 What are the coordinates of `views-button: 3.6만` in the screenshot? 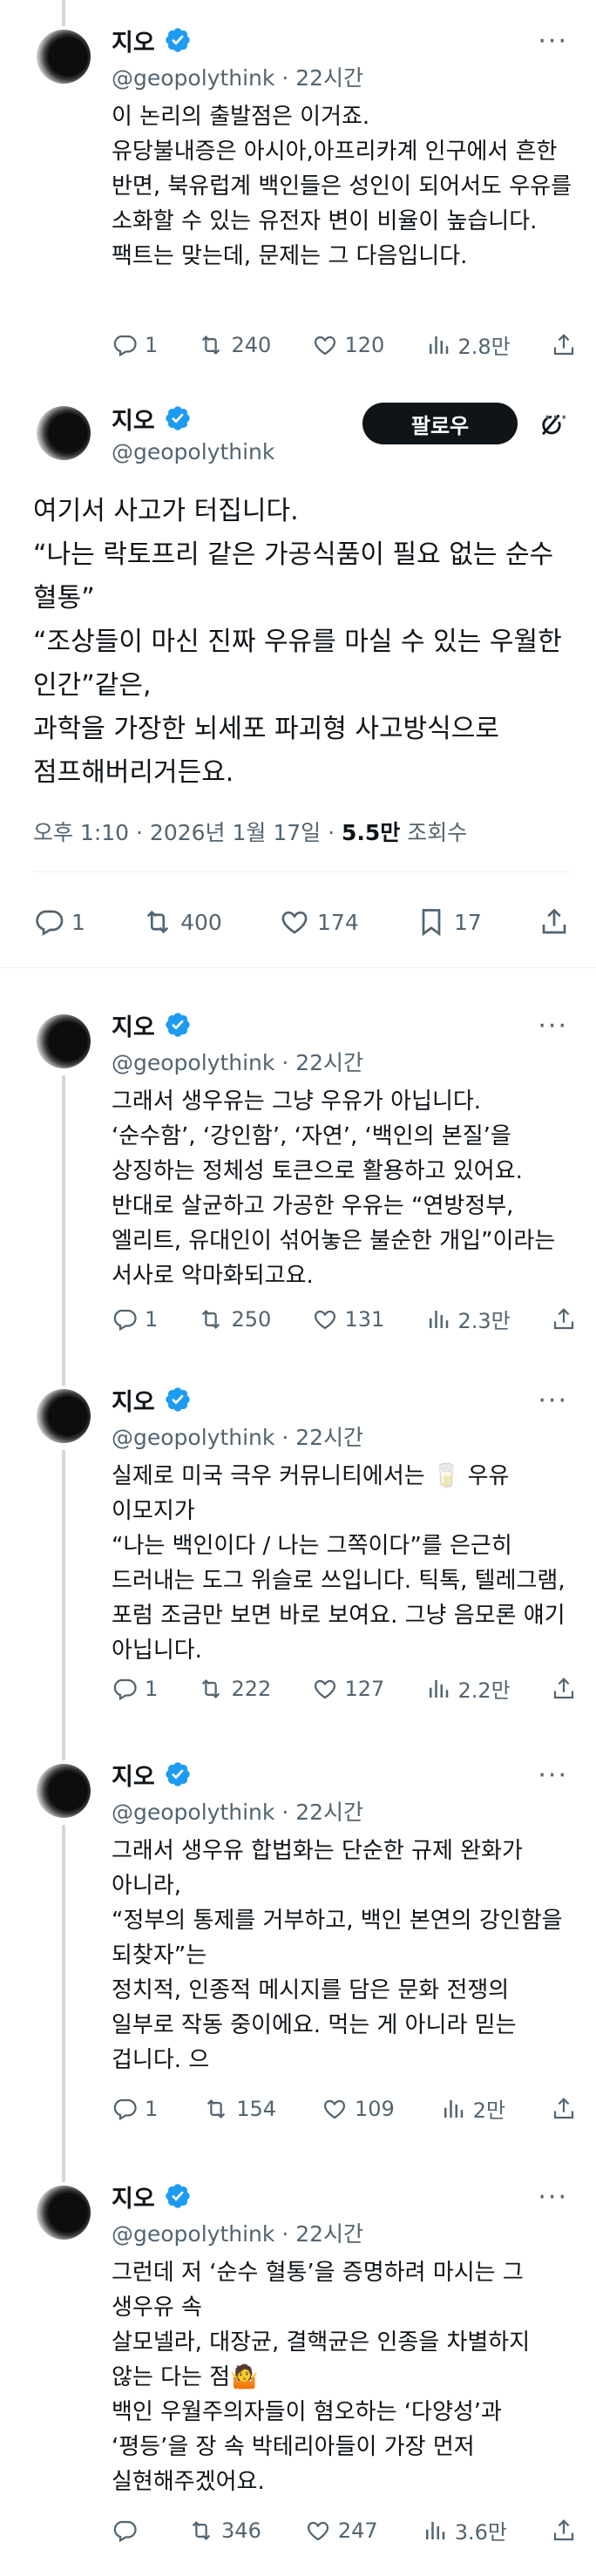 It's located at (464, 2530).